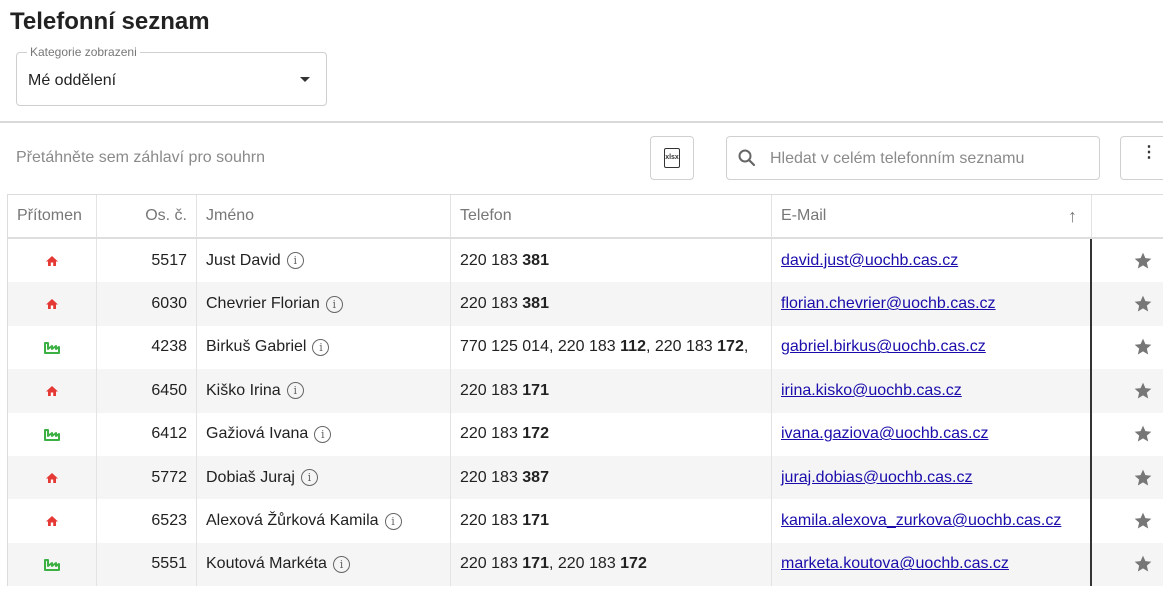 The width and height of the screenshot is (1163, 591). I want to click on email-cell: kamila.alexova_zurkova@uochb.cas.cz, so click(932, 521).